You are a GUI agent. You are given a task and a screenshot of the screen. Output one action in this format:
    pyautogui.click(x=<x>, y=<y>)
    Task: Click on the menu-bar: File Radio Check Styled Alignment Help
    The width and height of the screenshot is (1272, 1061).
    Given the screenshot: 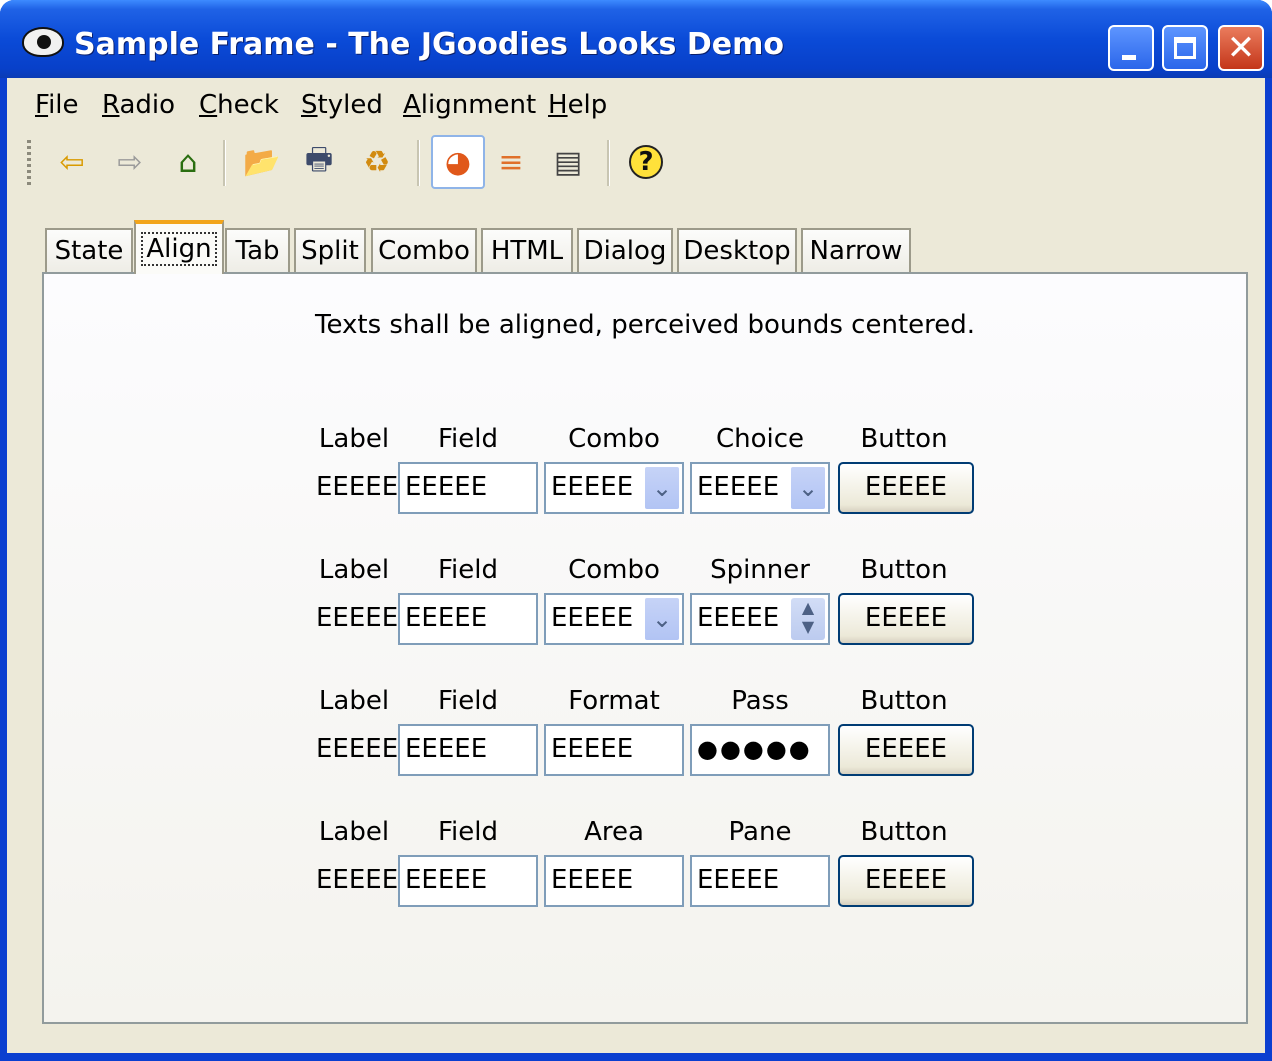 What is the action you would take?
    pyautogui.click(x=636, y=104)
    